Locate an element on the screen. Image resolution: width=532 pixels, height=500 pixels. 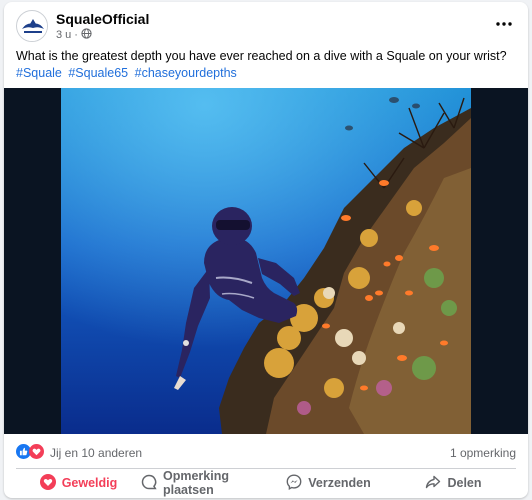
like-button: Geweldig is located at coordinates (78, 483).